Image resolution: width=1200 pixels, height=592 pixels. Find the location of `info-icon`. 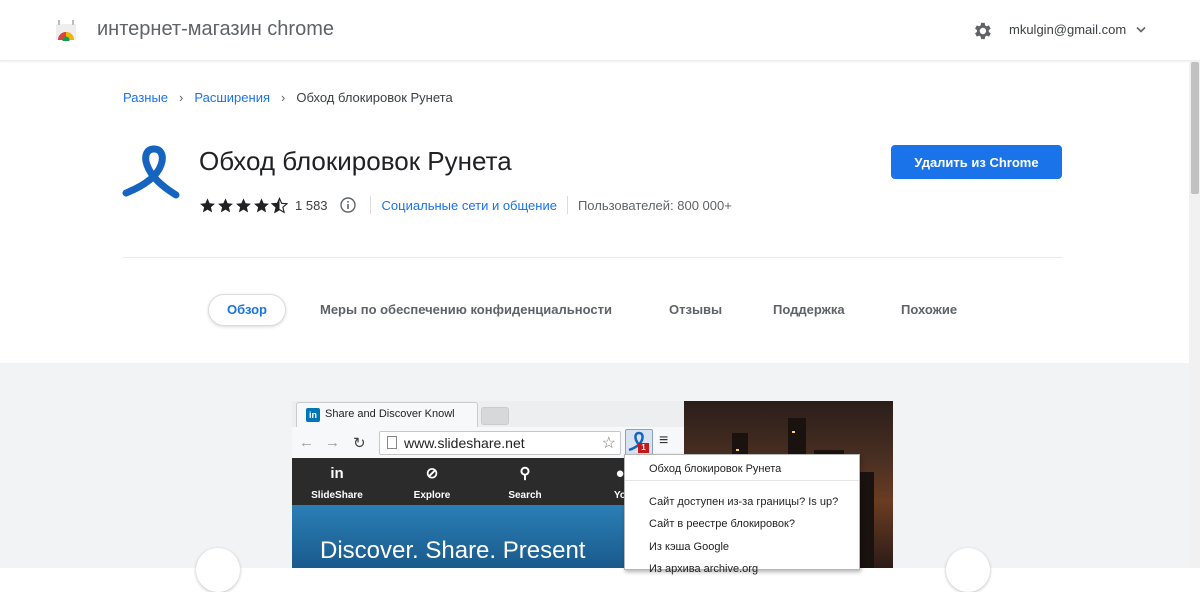

info-icon is located at coordinates (347, 205).